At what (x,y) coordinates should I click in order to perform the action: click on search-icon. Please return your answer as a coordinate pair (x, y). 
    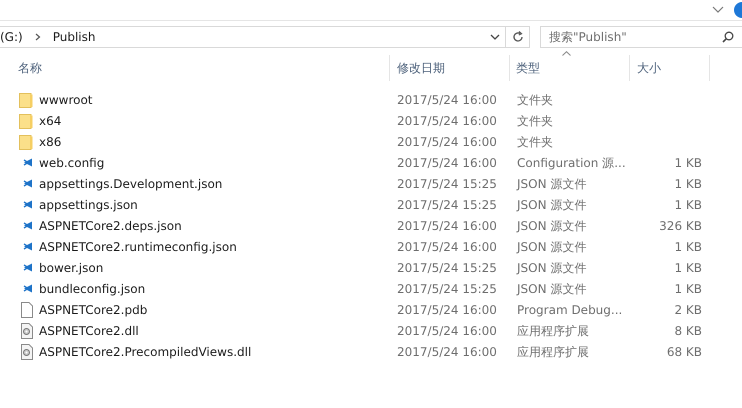
    Looking at the image, I should click on (728, 37).